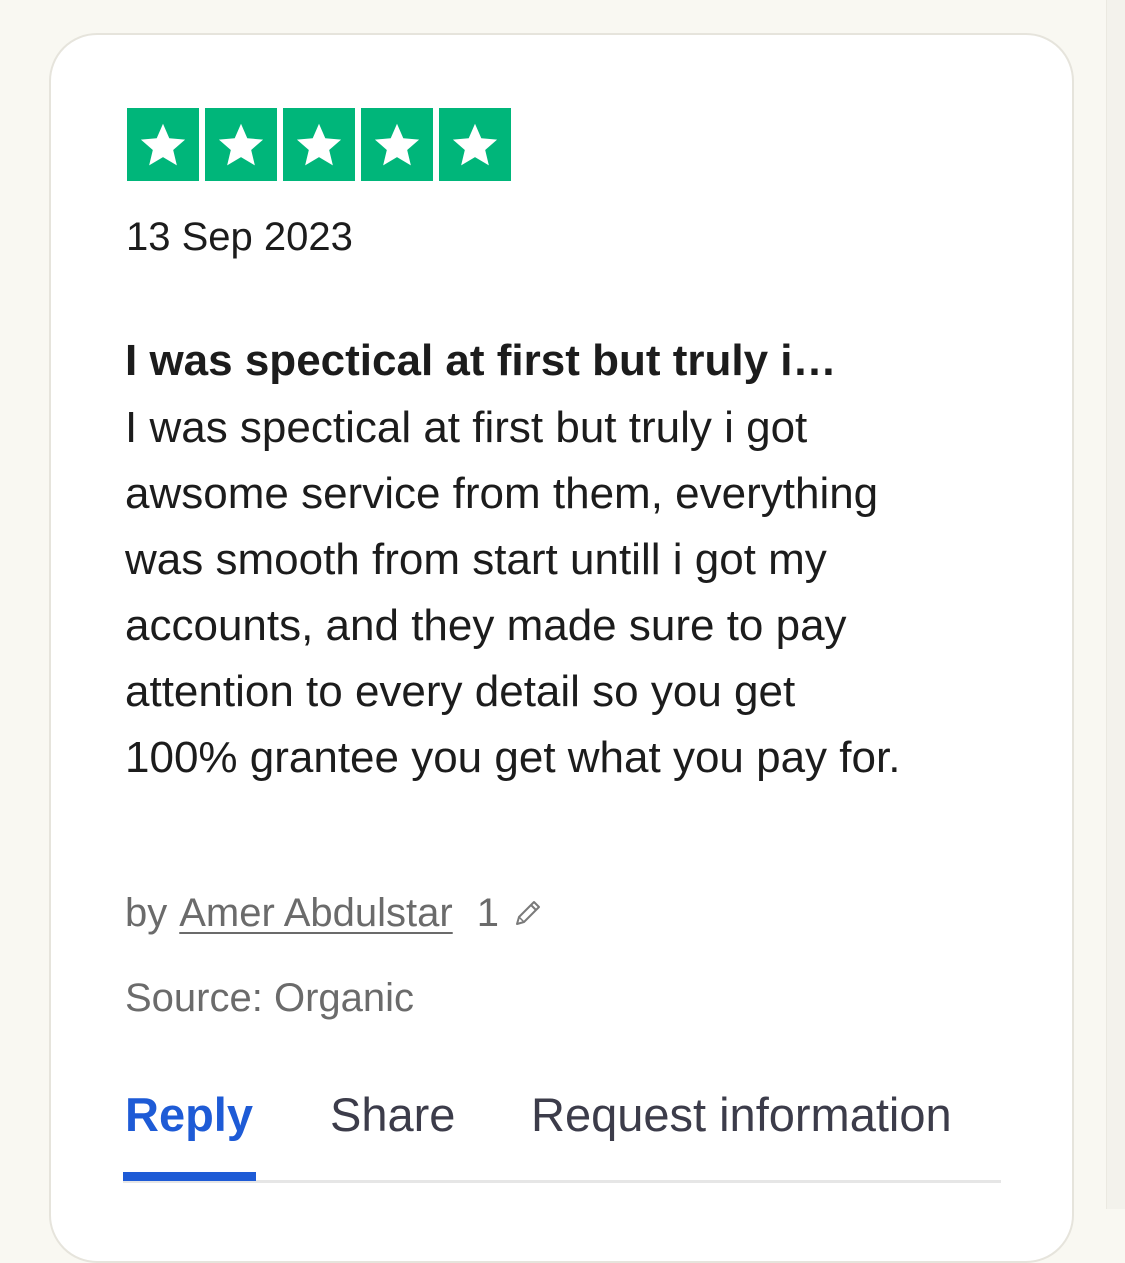 The image size is (1125, 1263). What do you see at coordinates (270, 998) in the screenshot?
I see `review-source: Source: Organic` at bounding box center [270, 998].